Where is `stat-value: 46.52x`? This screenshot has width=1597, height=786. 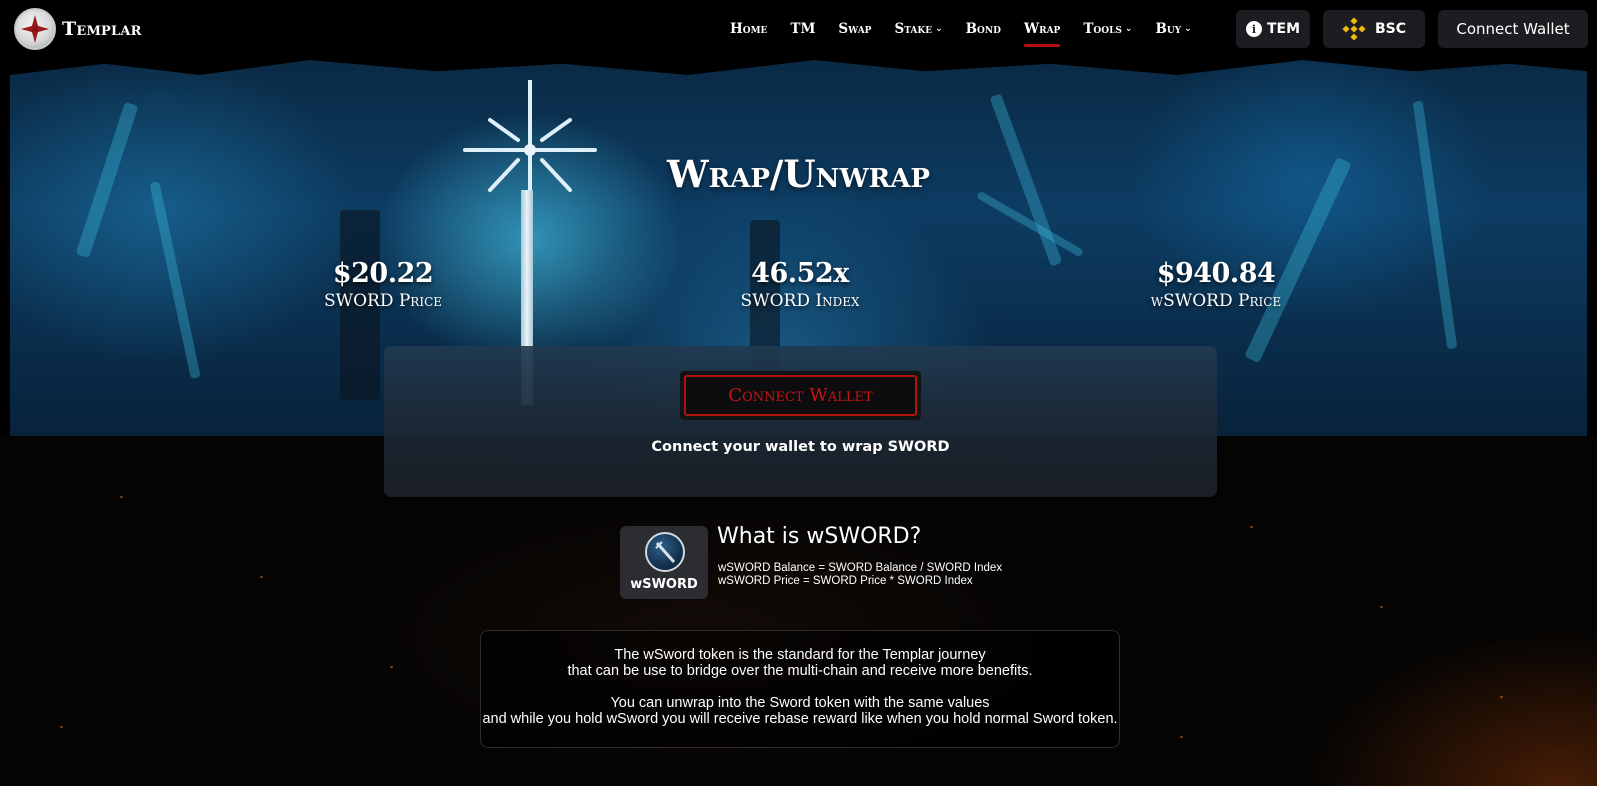
stat-value: 46.52x is located at coordinates (800, 273).